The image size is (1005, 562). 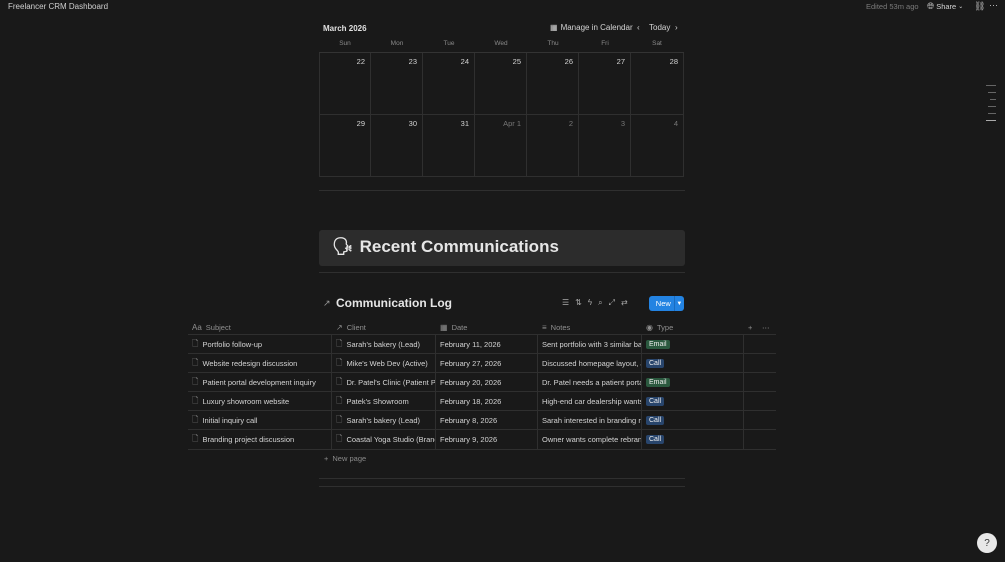 I want to click on calendar-day: 30, so click(x=397, y=146).